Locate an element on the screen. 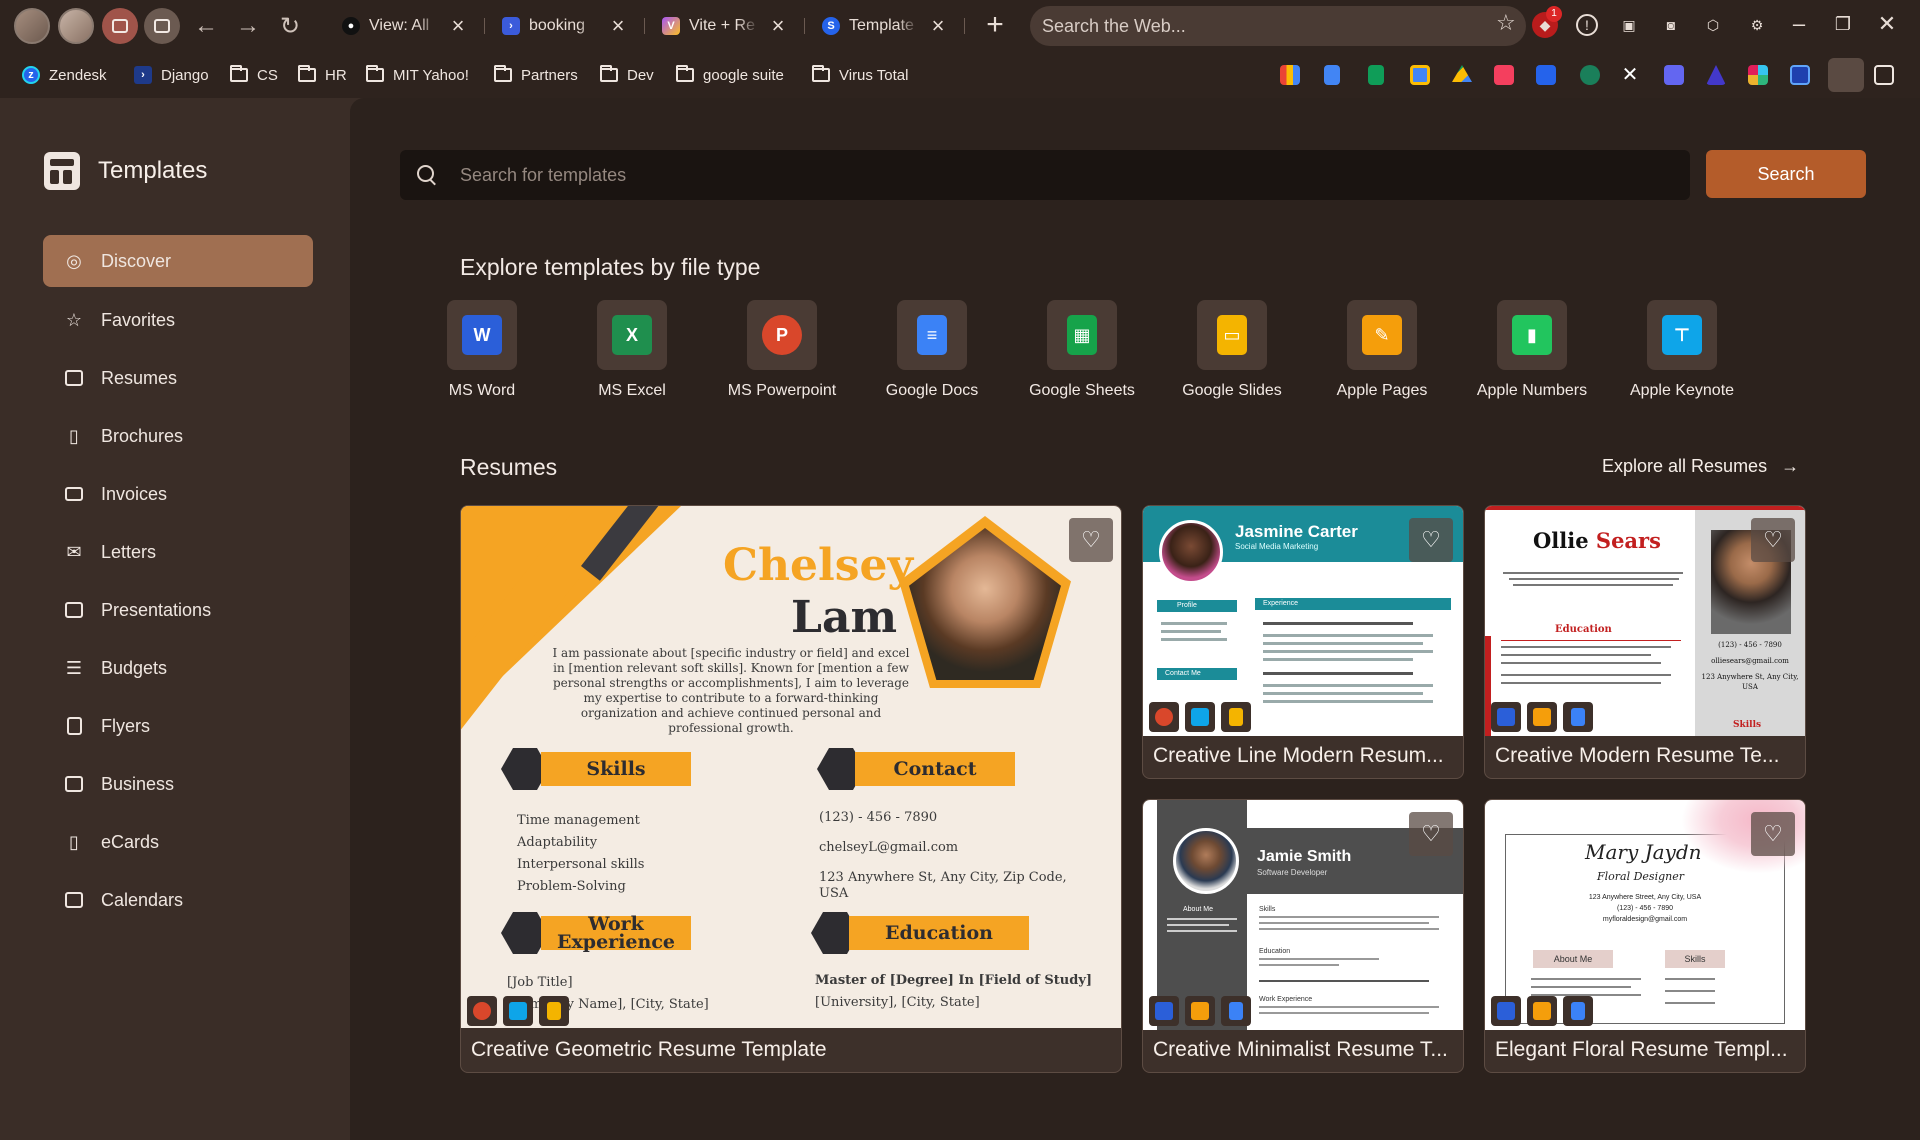  reload-icon: ↻ is located at coordinates (290, 26).